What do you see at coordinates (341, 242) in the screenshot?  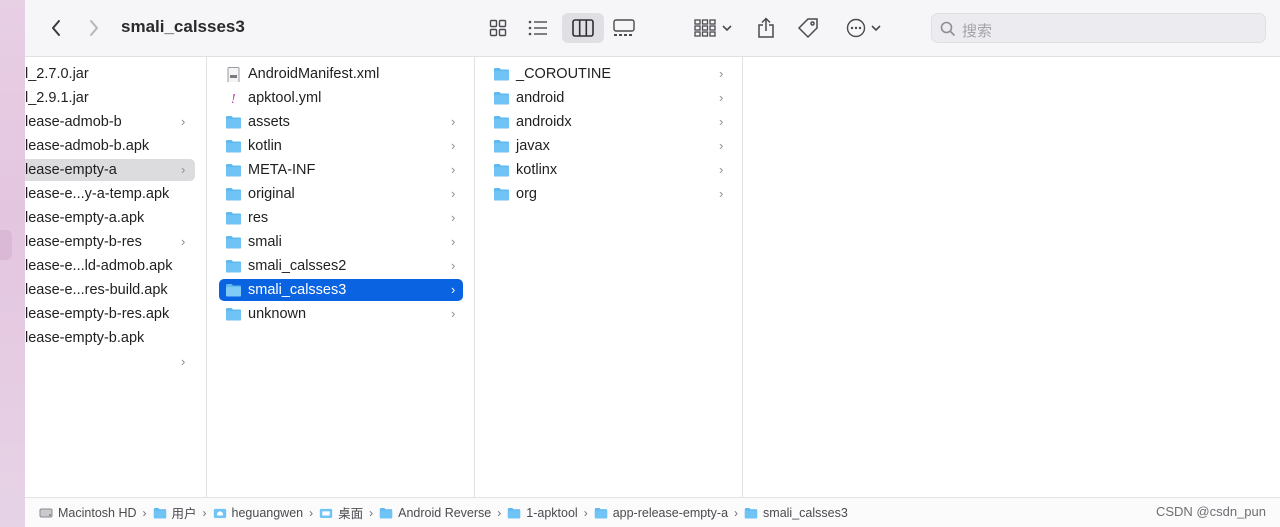 I see `list-item: smali ›` at bounding box center [341, 242].